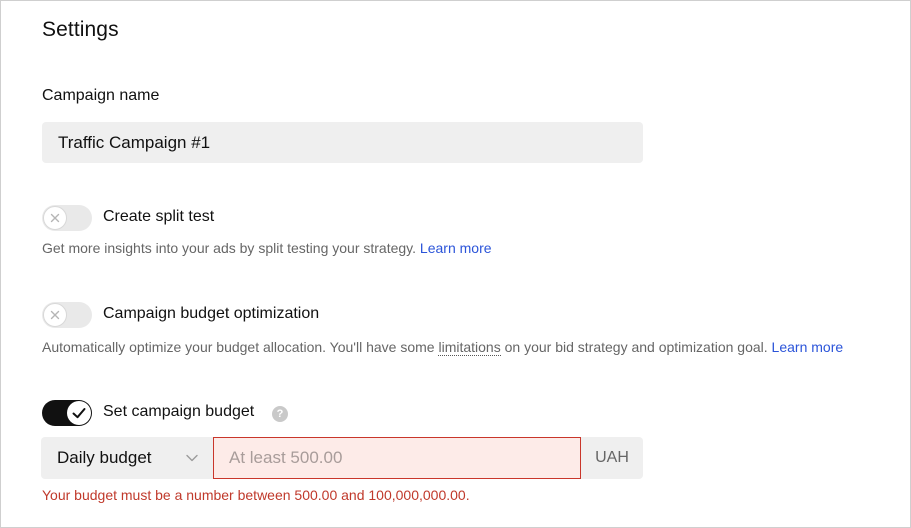 The width and height of the screenshot is (911, 528). What do you see at coordinates (104, 457) in the screenshot?
I see `budget-type-value: Daily budget` at bounding box center [104, 457].